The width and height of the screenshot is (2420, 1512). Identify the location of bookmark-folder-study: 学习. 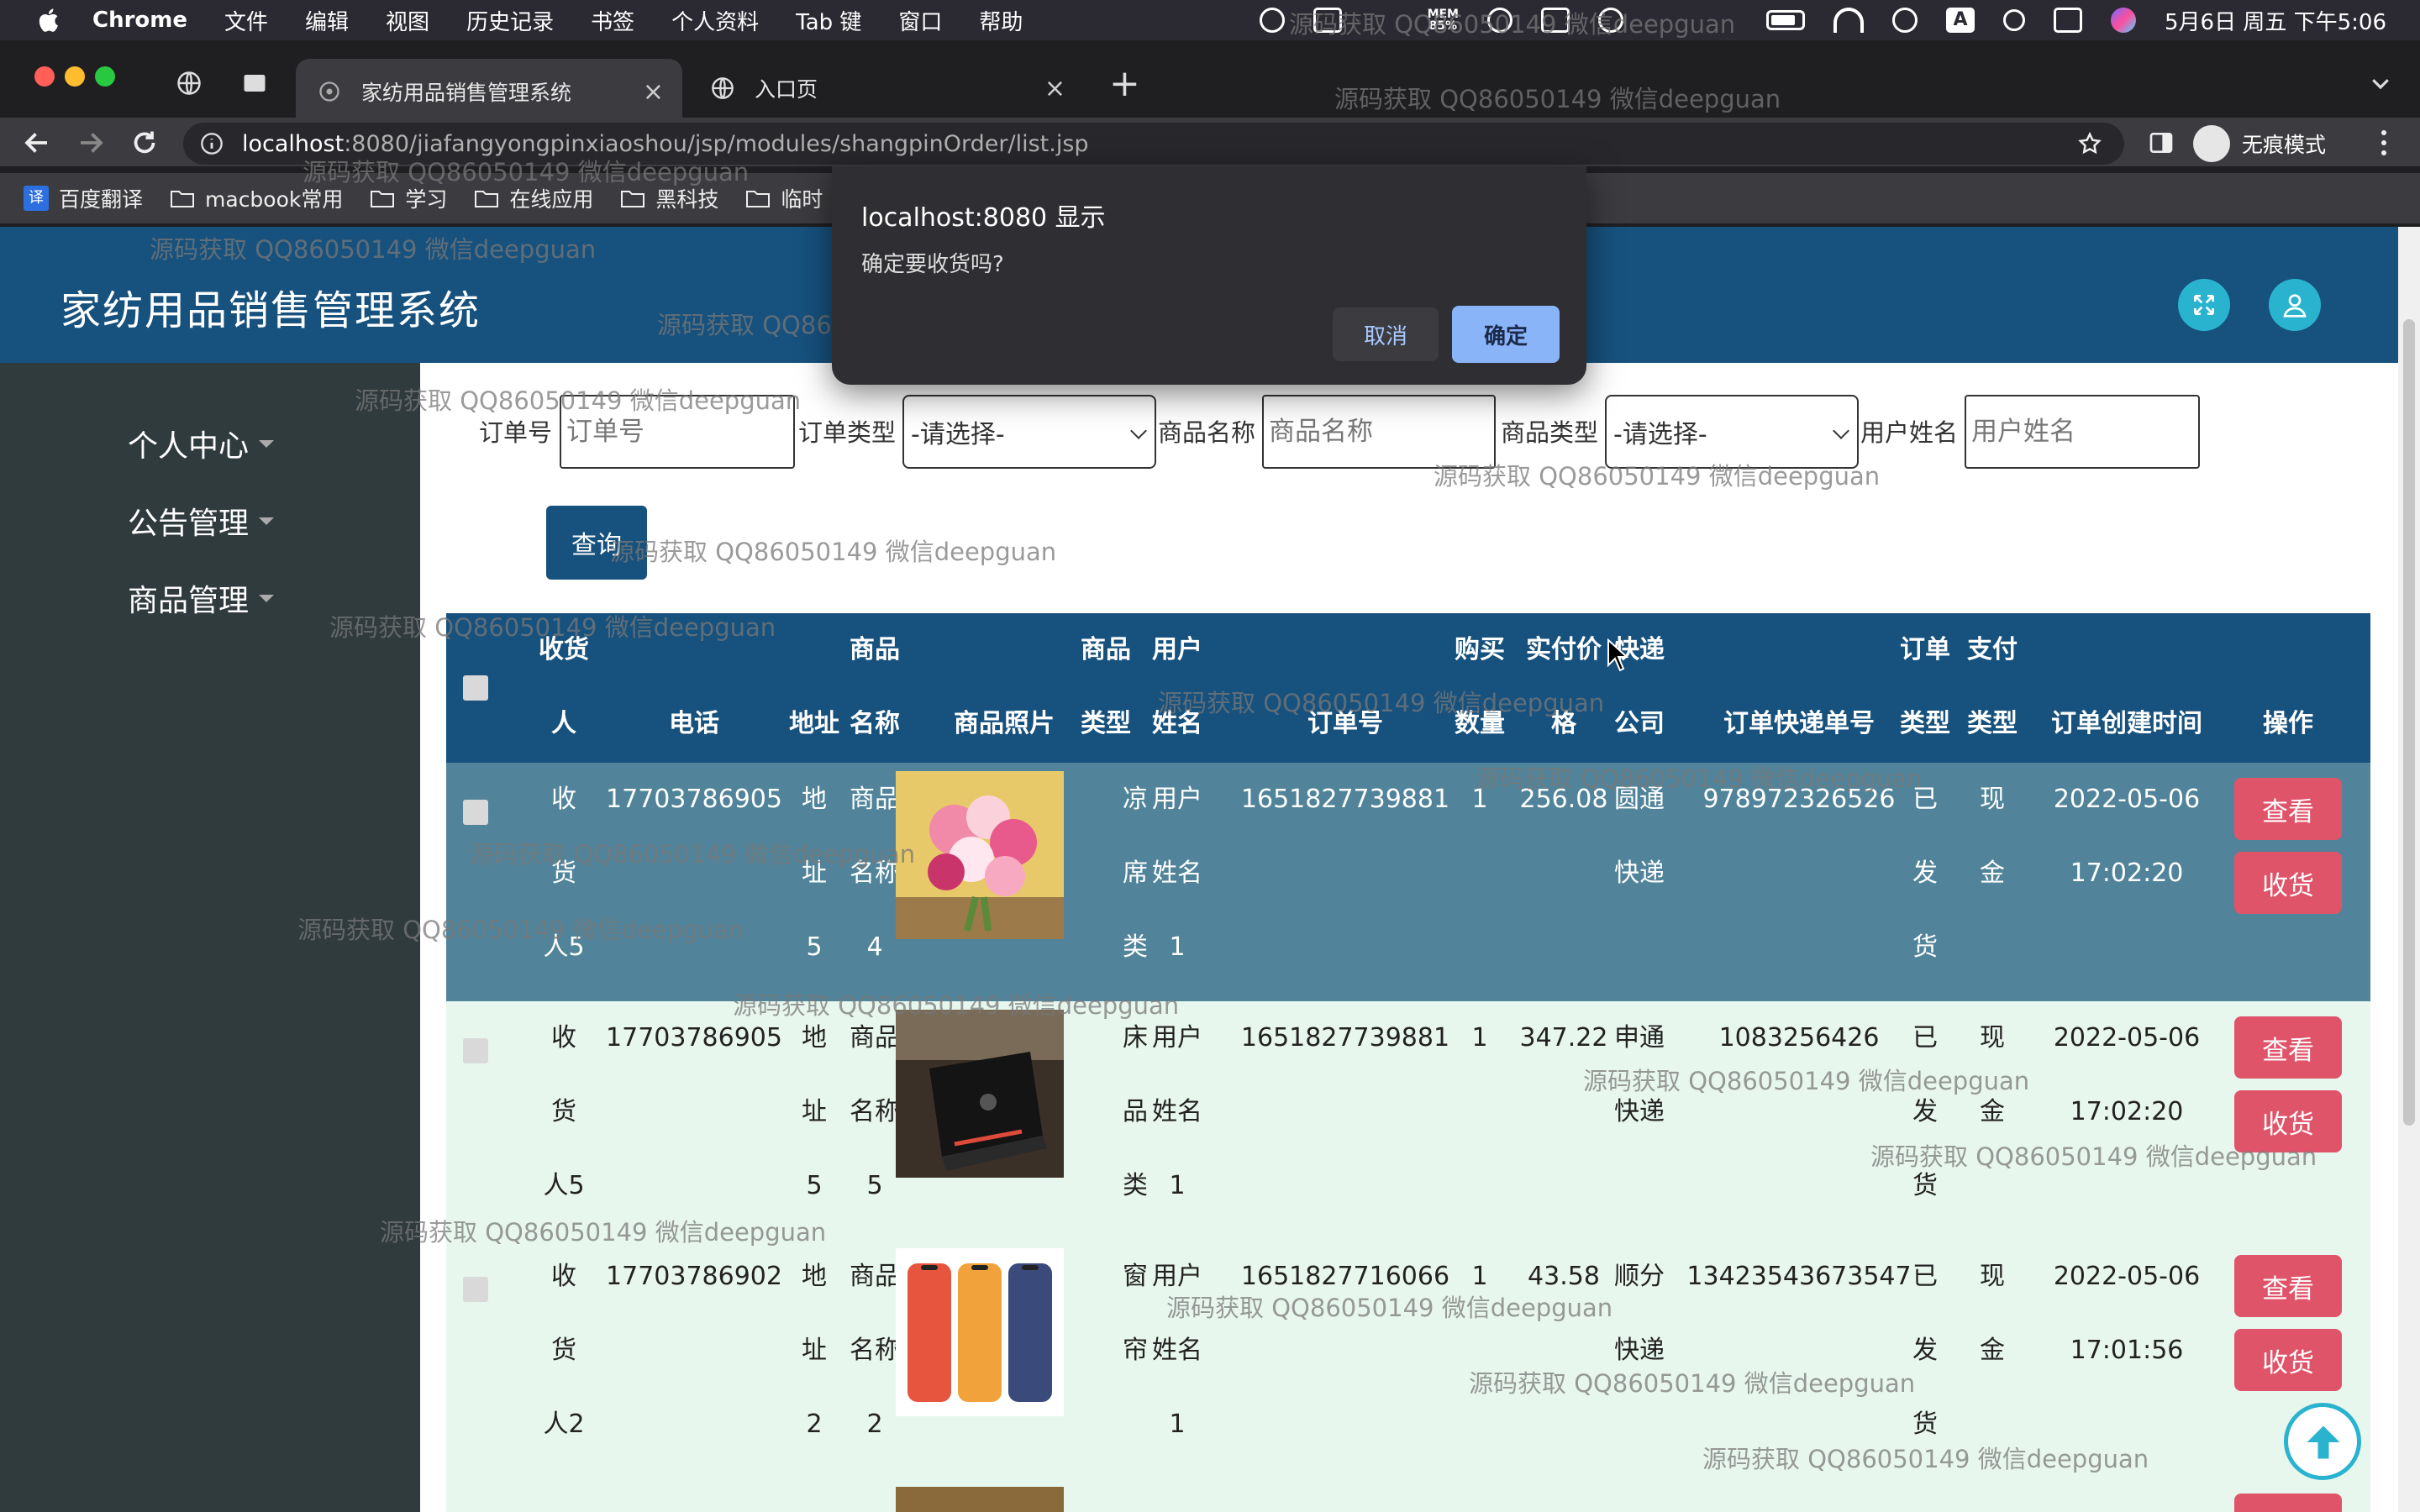
(408, 198).